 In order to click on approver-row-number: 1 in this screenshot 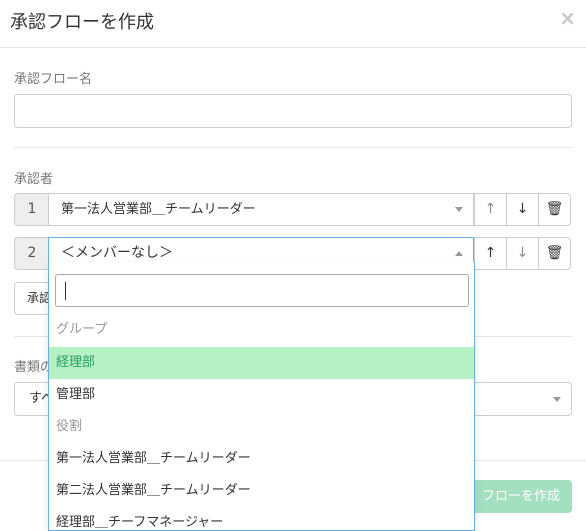, I will do `click(31, 209)`.